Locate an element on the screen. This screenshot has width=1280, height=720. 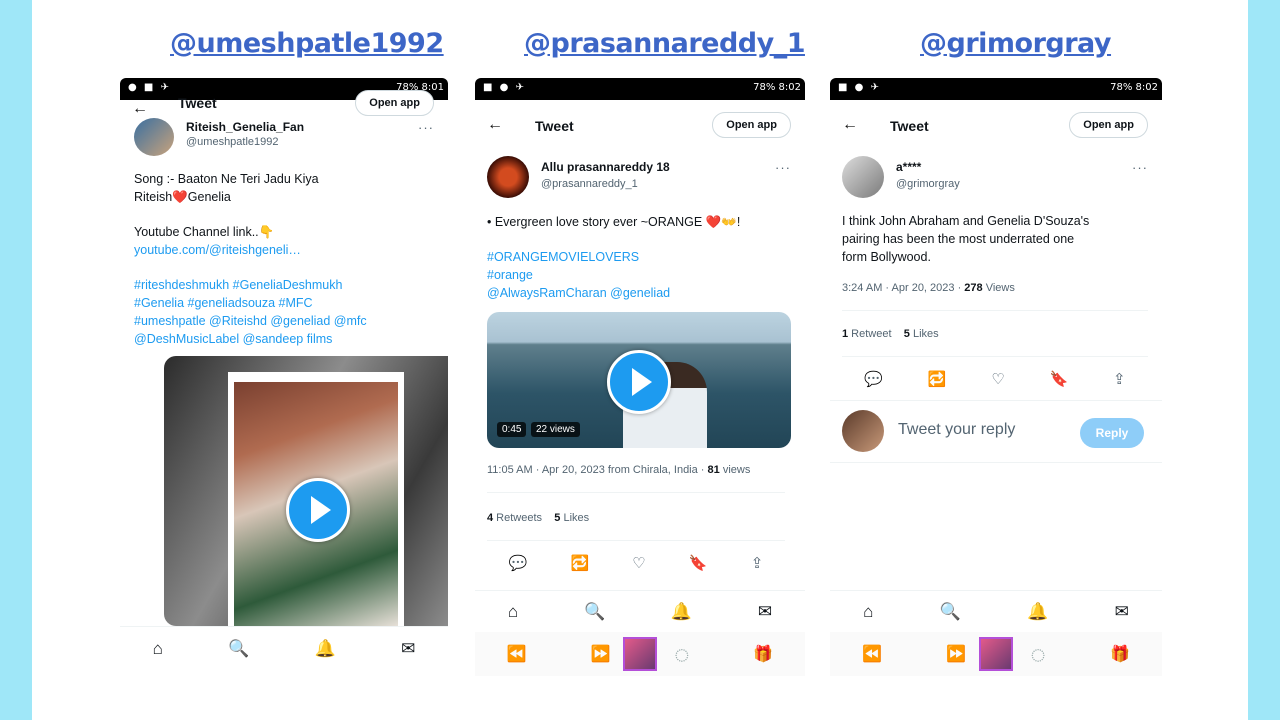
tweet-text-line: Song :- Baaton Ne Teri Jadu Kiya is located at coordinates (226, 179).